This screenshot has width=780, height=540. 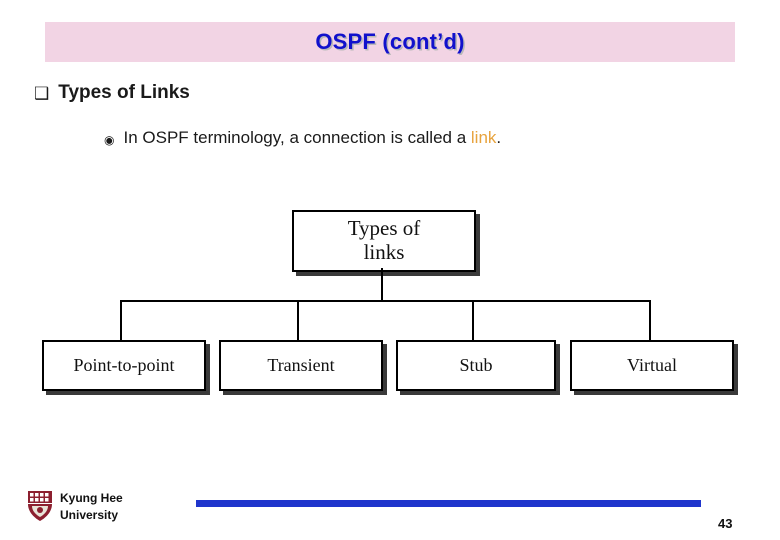 What do you see at coordinates (382, 284) in the screenshot?
I see `connector-root-stem` at bounding box center [382, 284].